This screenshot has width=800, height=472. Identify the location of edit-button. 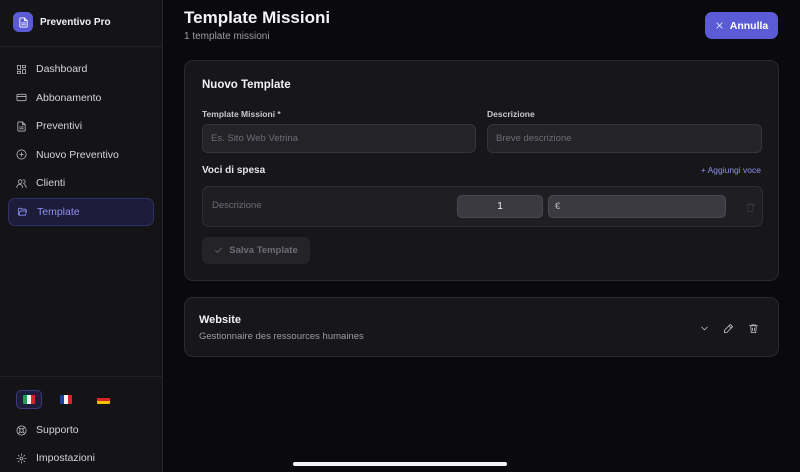
(728, 330).